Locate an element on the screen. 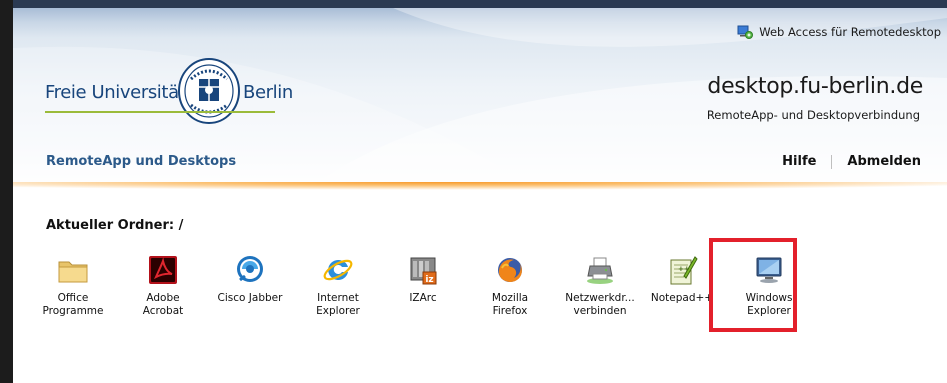 This screenshot has height=383, width=947. window-top-edge is located at coordinates (473, 4).